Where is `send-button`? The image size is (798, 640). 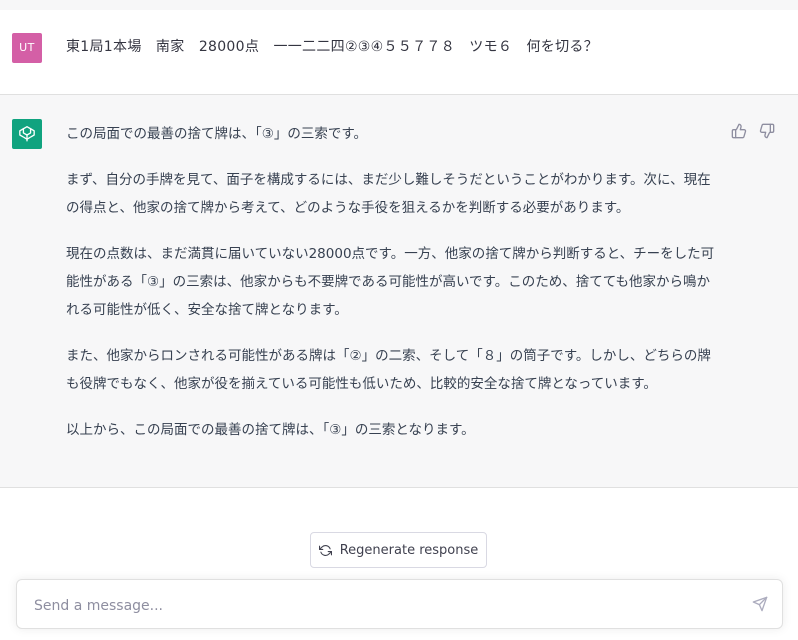 send-button is located at coordinates (761, 605).